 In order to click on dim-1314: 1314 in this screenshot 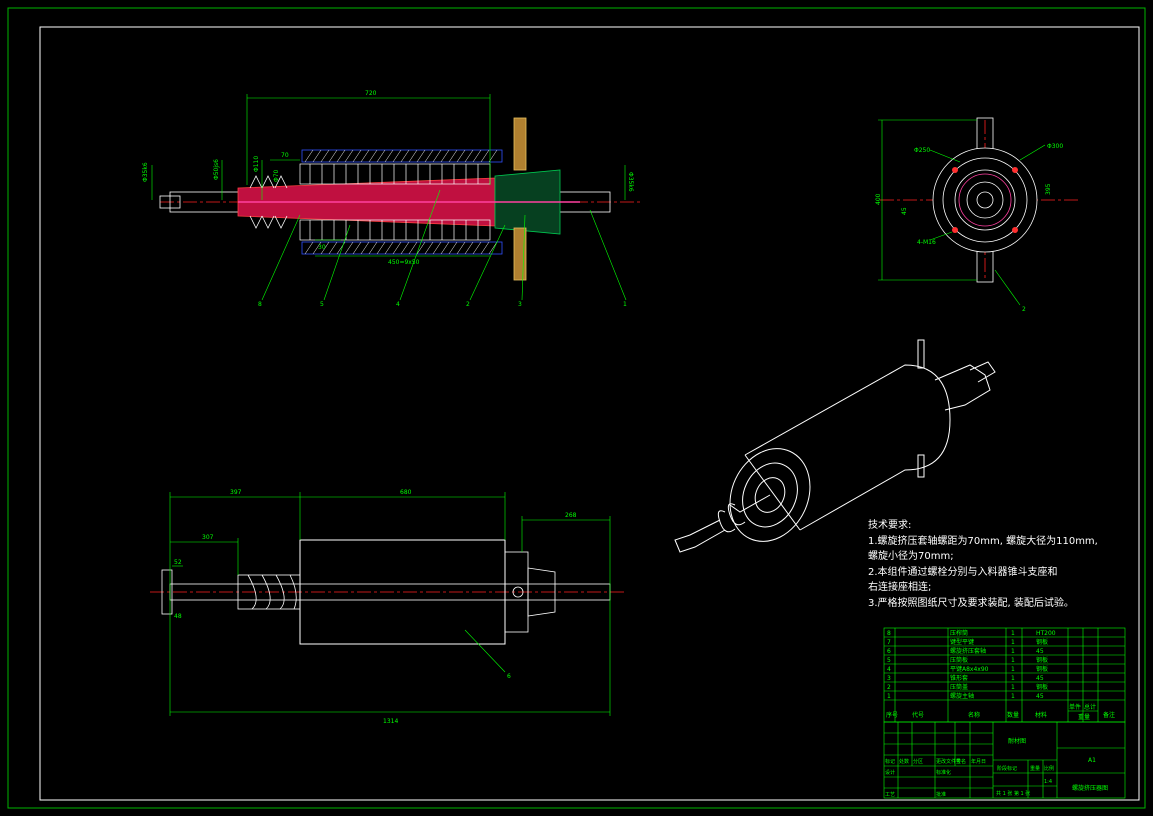, I will do `click(390, 721)`.